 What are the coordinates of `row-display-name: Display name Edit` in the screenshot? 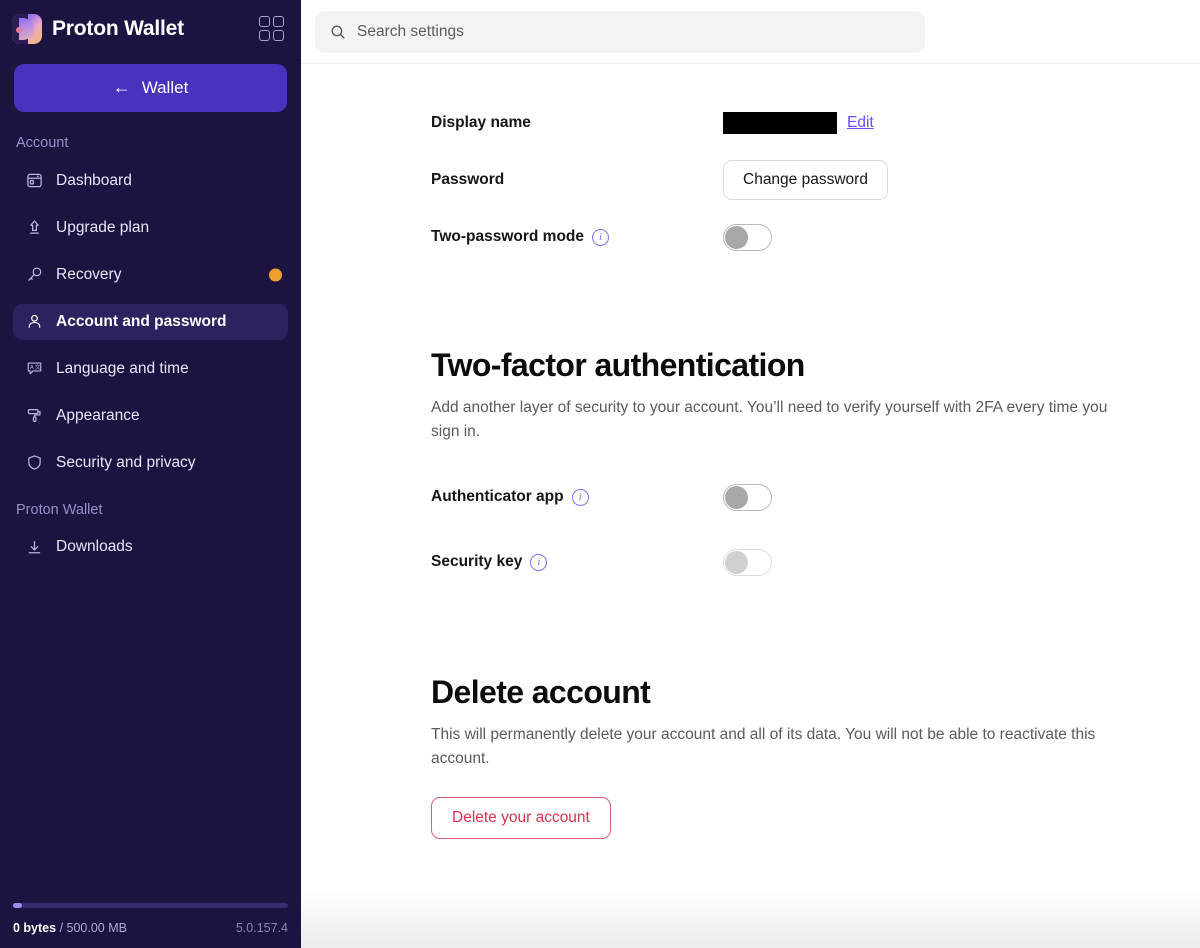 It's located at (791, 123).